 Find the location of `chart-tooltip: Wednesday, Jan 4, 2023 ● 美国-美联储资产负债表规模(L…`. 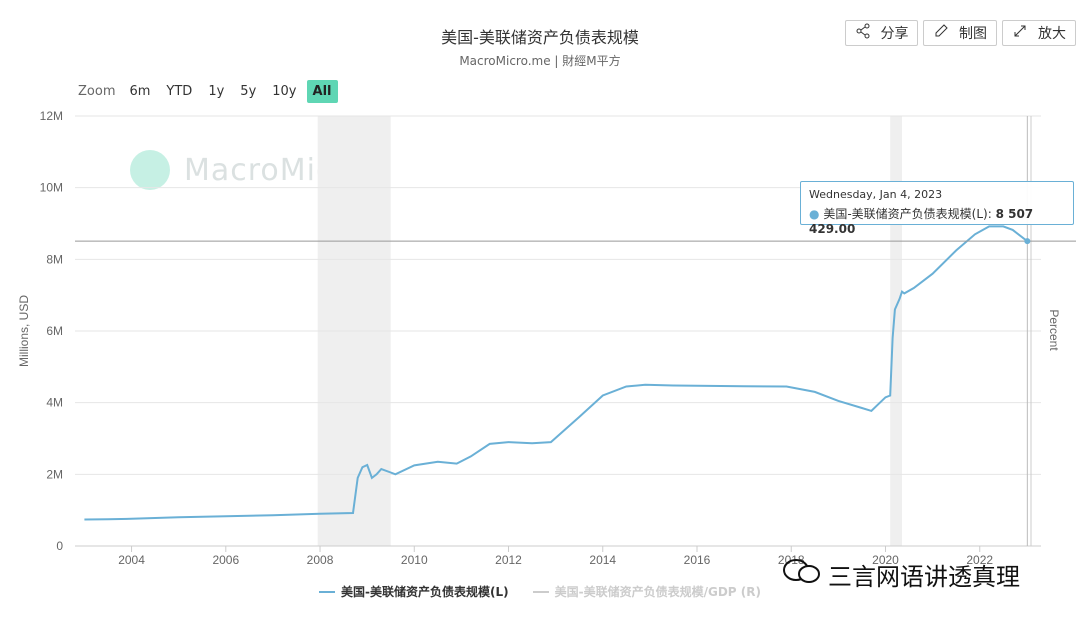

chart-tooltip: Wednesday, Jan 4, 2023 ● 美国-美联储资产负债表规模(L… is located at coordinates (937, 208).